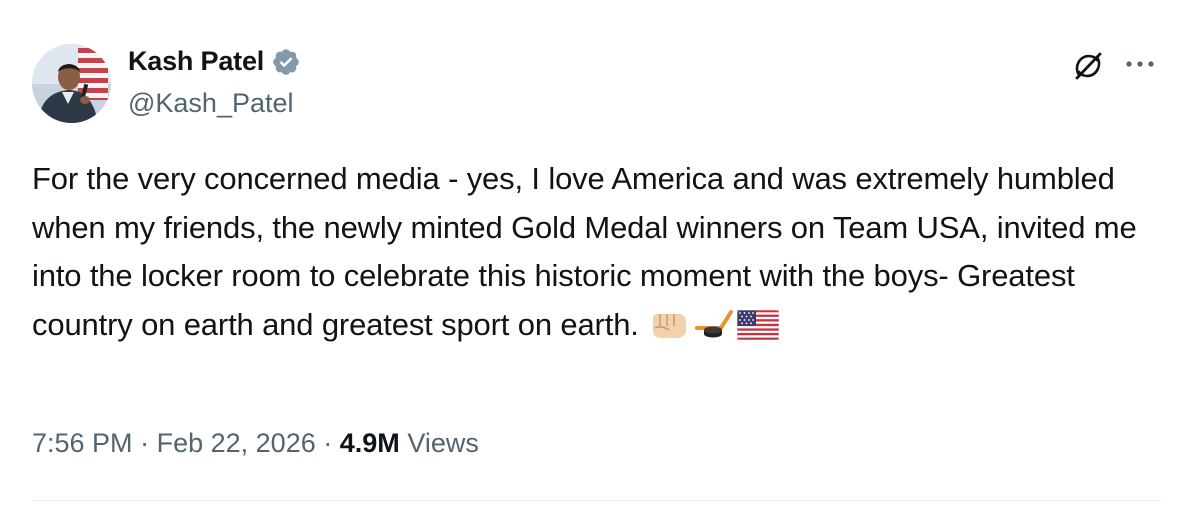 This screenshot has height=506, width=1192. Describe the element at coordinates (1140, 64) in the screenshot. I see `more-options-icon` at that location.